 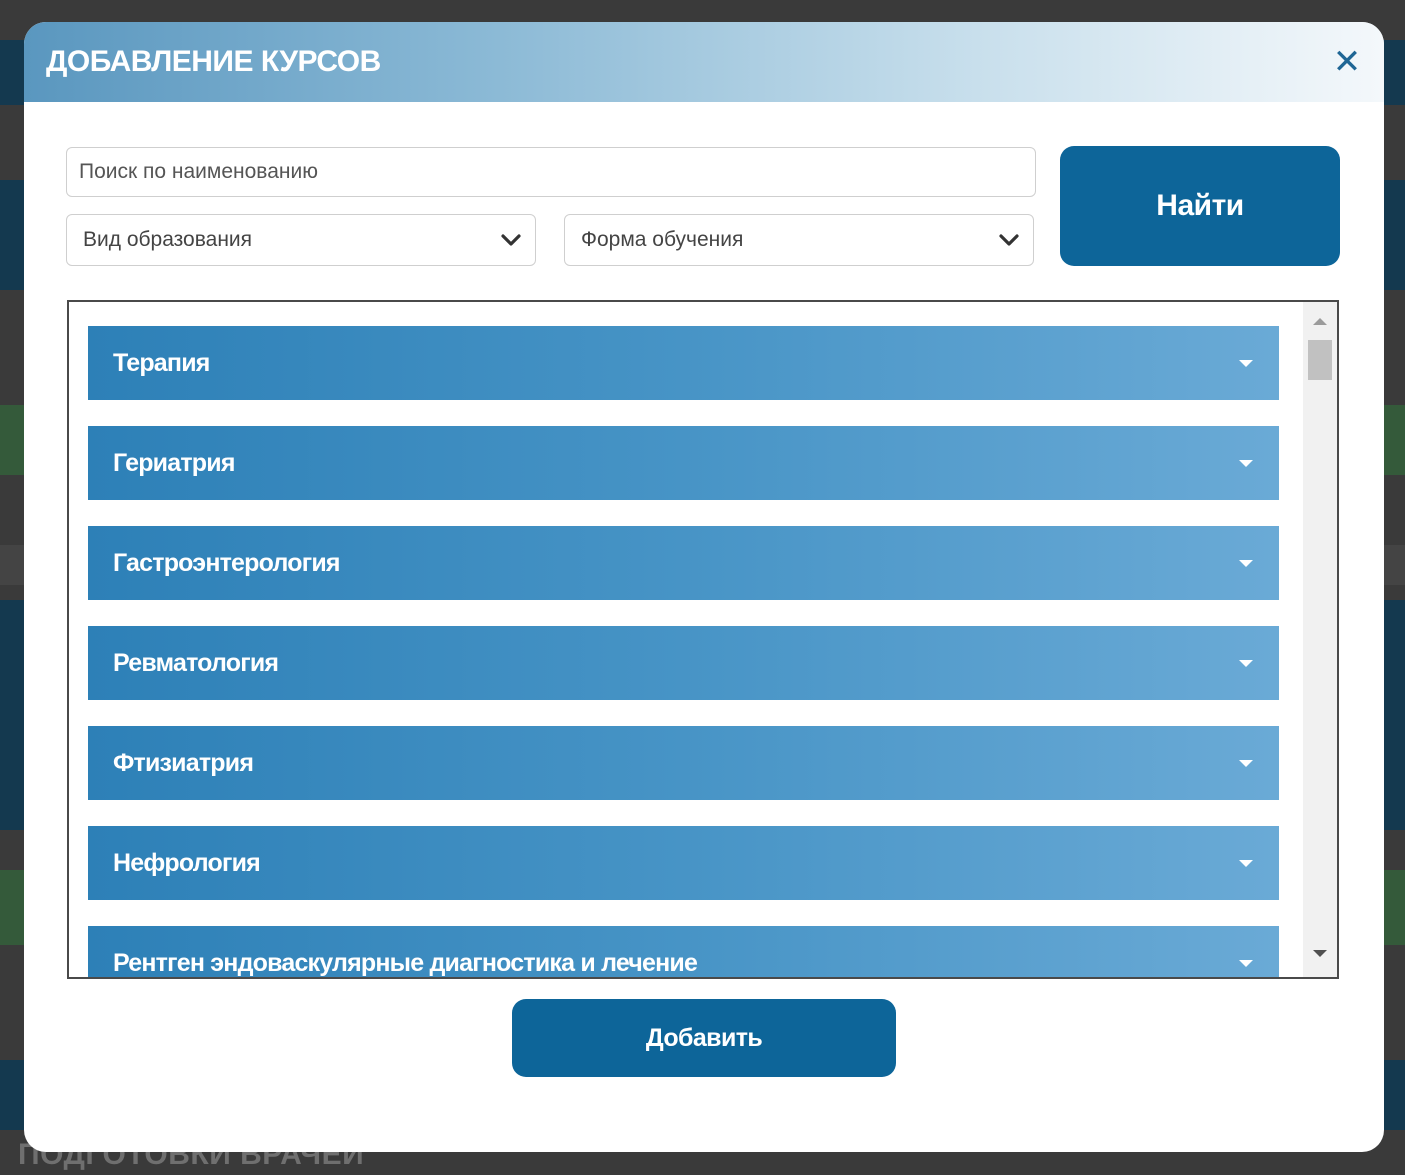 What do you see at coordinates (1200, 206) in the screenshot?
I see `find-button: Найти` at bounding box center [1200, 206].